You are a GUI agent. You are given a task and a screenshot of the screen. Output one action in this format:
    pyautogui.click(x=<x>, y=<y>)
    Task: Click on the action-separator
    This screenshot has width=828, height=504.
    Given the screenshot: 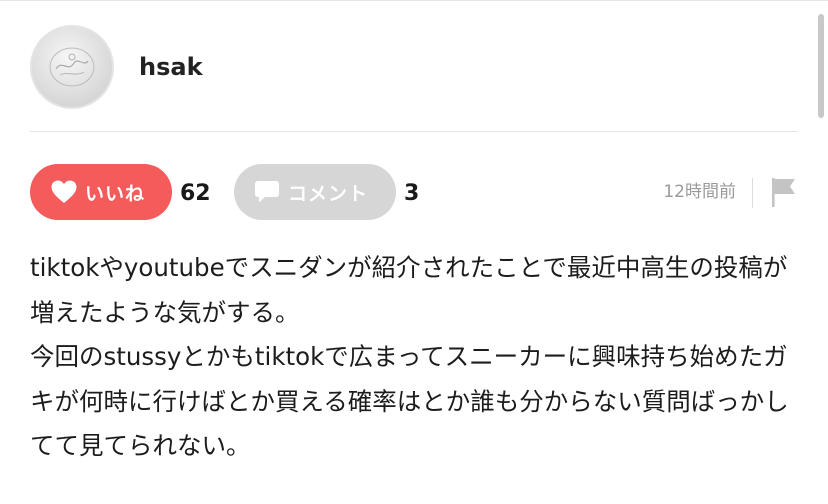 What is the action you would take?
    pyautogui.click(x=752, y=193)
    